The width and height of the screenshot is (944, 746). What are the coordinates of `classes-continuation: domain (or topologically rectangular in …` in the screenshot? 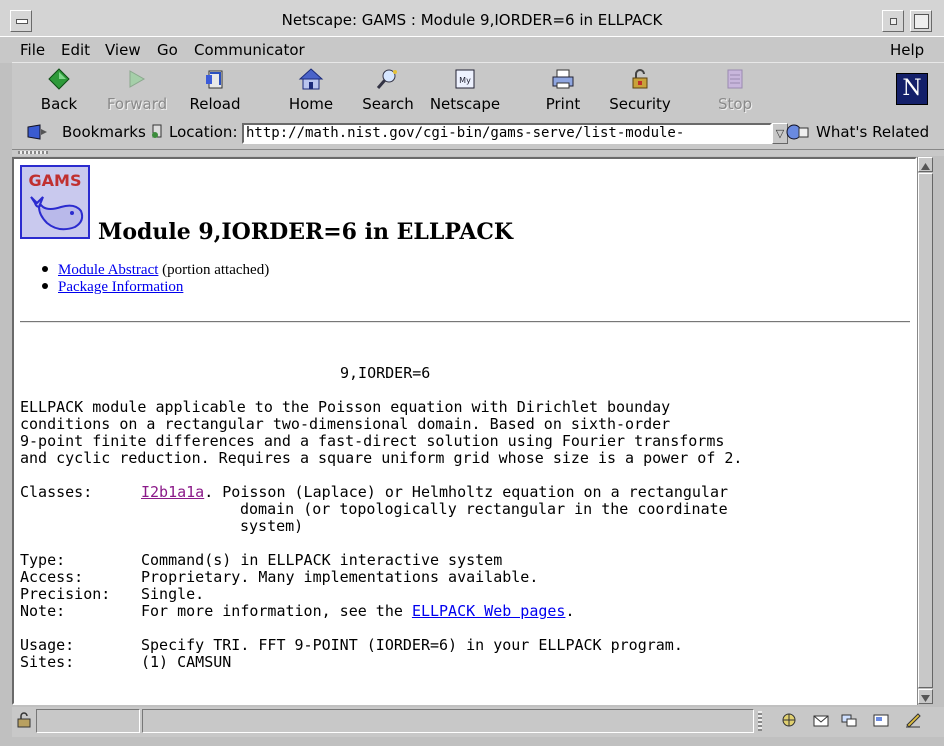 It's located at (484, 509).